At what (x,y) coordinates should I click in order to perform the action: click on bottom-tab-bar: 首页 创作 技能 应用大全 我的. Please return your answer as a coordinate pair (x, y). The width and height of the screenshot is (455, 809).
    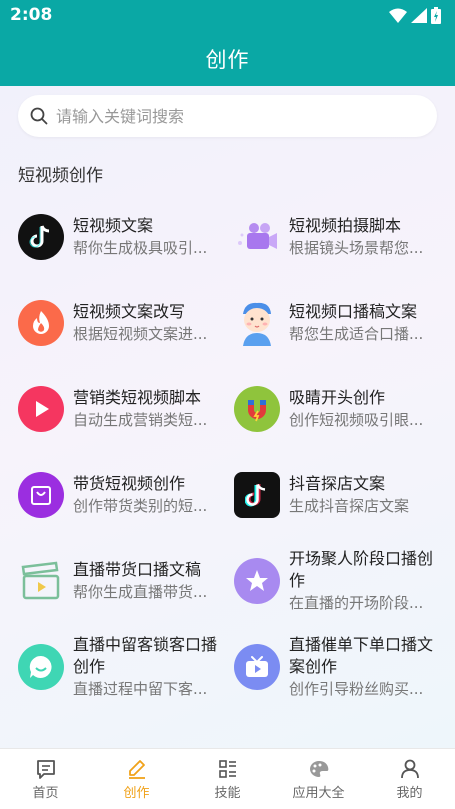
    Looking at the image, I should click on (227, 778).